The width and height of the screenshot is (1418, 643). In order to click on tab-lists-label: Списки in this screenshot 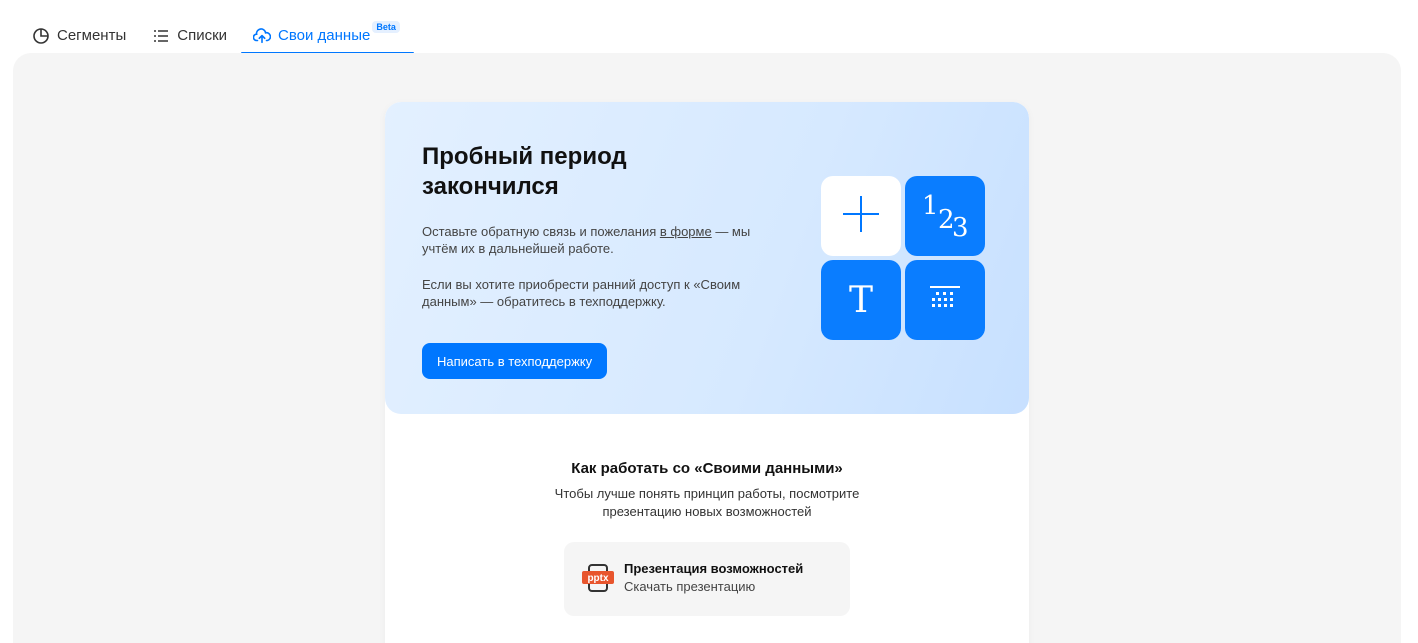, I will do `click(202, 35)`.